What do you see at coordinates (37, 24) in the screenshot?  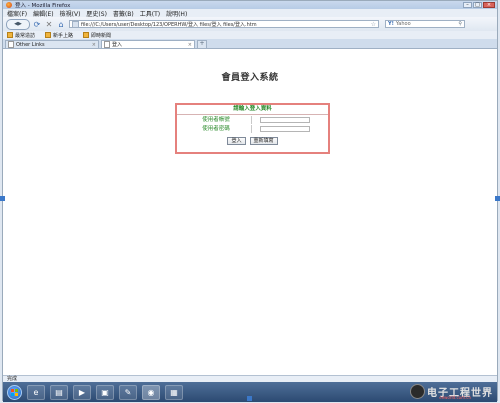 I see `reload-icon: ⟳` at bounding box center [37, 24].